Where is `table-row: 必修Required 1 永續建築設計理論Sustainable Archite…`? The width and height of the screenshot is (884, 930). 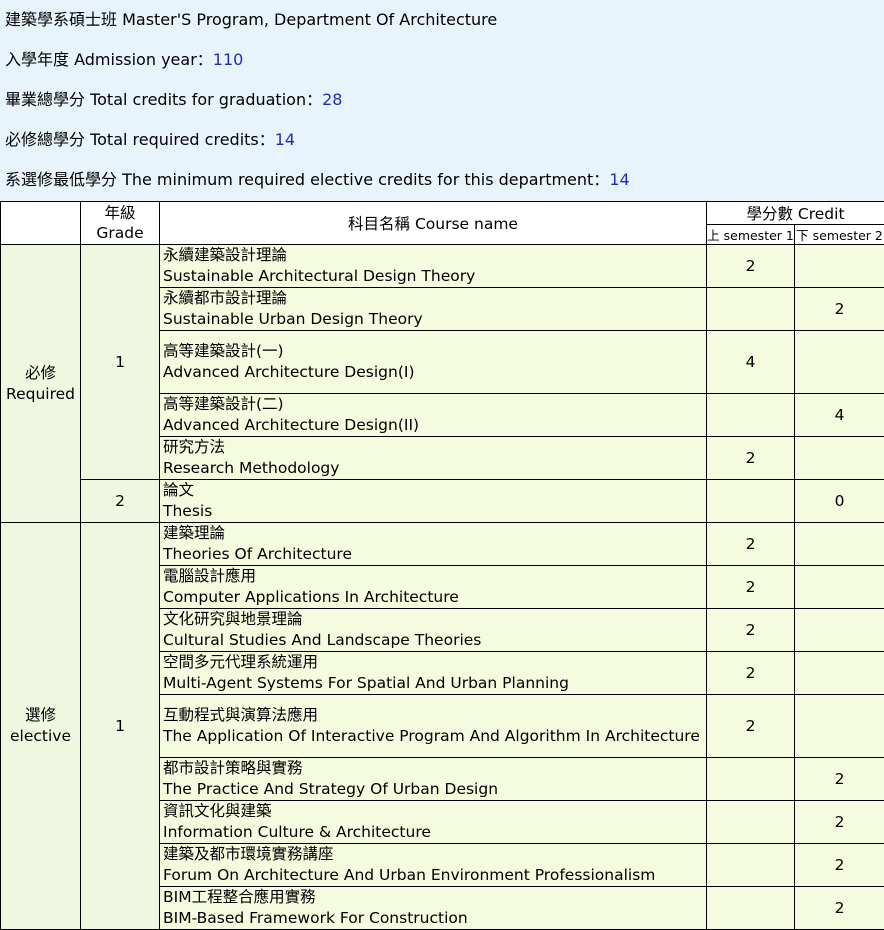 table-row: 必修Required 1 永續建築設計理論Sustainable Archite… is located at coordinates (442, 266).